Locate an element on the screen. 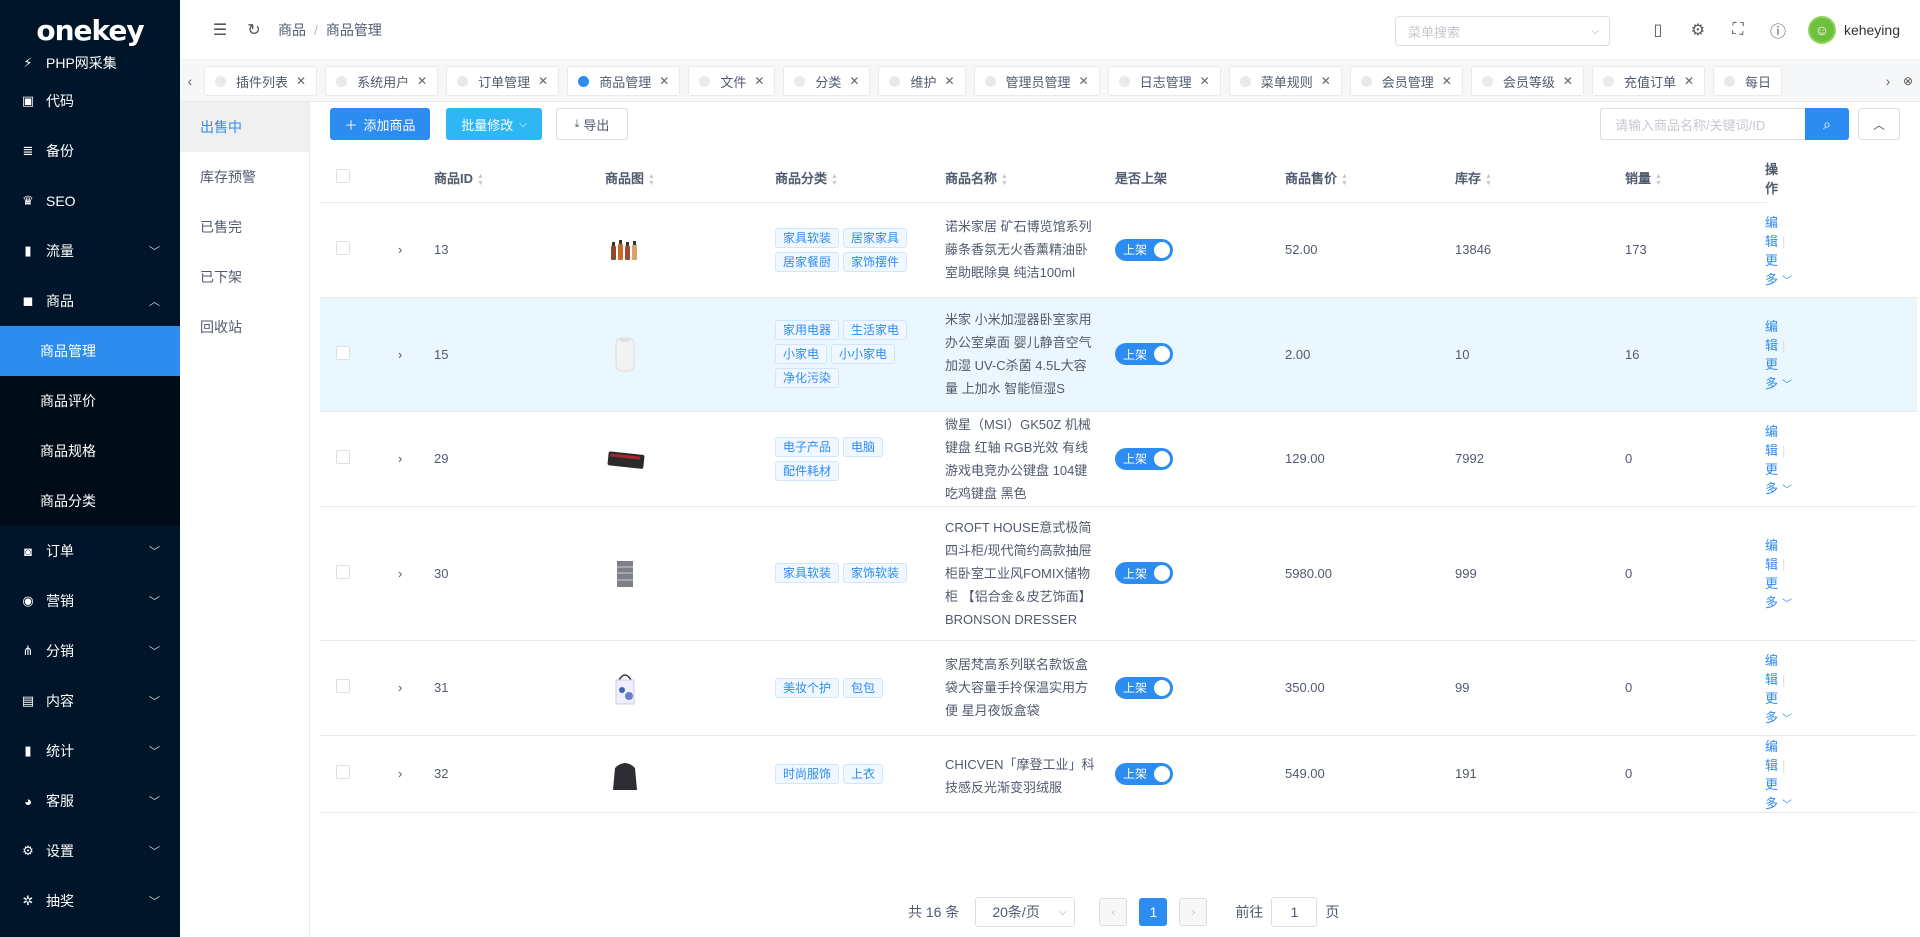  sidebar-item-trophy: ♛ SEO is located at coordinates (90, 201).